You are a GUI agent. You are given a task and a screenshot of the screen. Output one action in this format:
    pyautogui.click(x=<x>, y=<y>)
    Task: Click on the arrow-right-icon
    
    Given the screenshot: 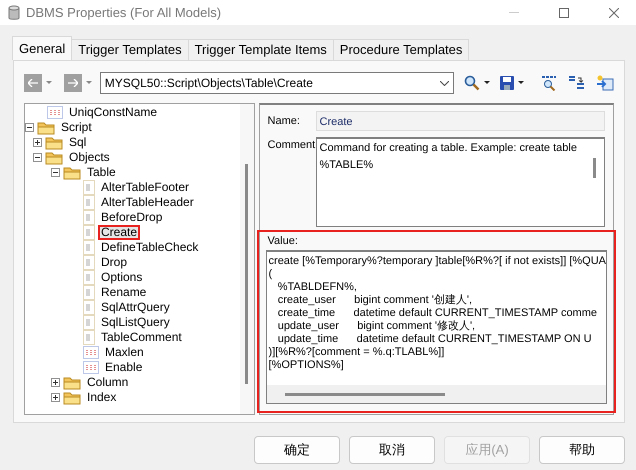 What is the action you would take?
    pyautogui.click(x=73, y=83)
    